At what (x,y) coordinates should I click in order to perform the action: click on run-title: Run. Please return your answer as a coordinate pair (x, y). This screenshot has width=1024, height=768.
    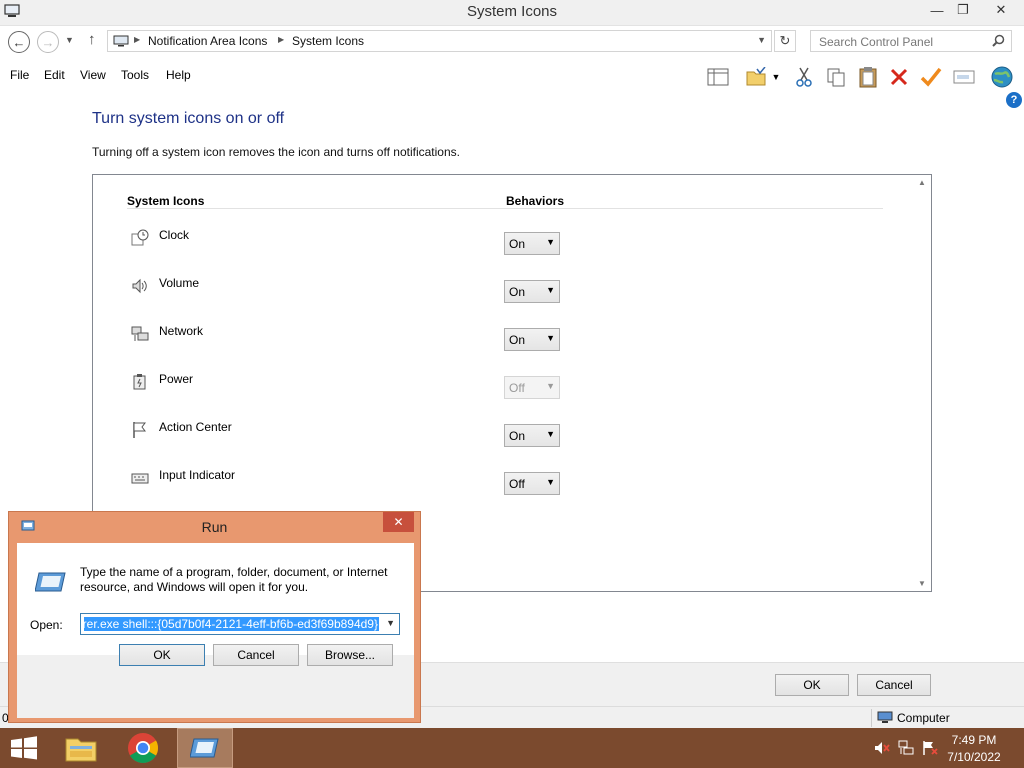
    Looking at the image, I should click on (214, 527).